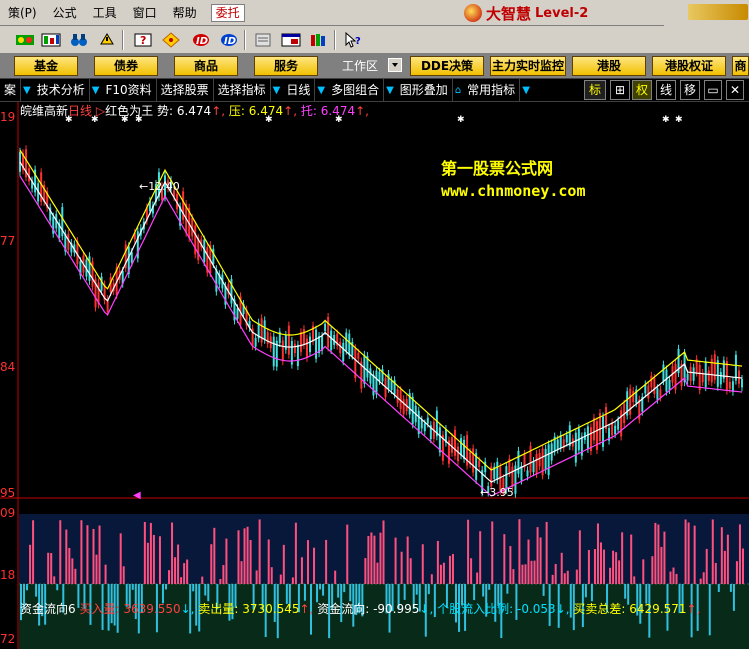 The width and height of the screenshot is (749, 649). What do you see at coordinates (22, 13) in the screenshot?
I see `menu-item-policy: 策(P)` at bounding box center [22, 13].